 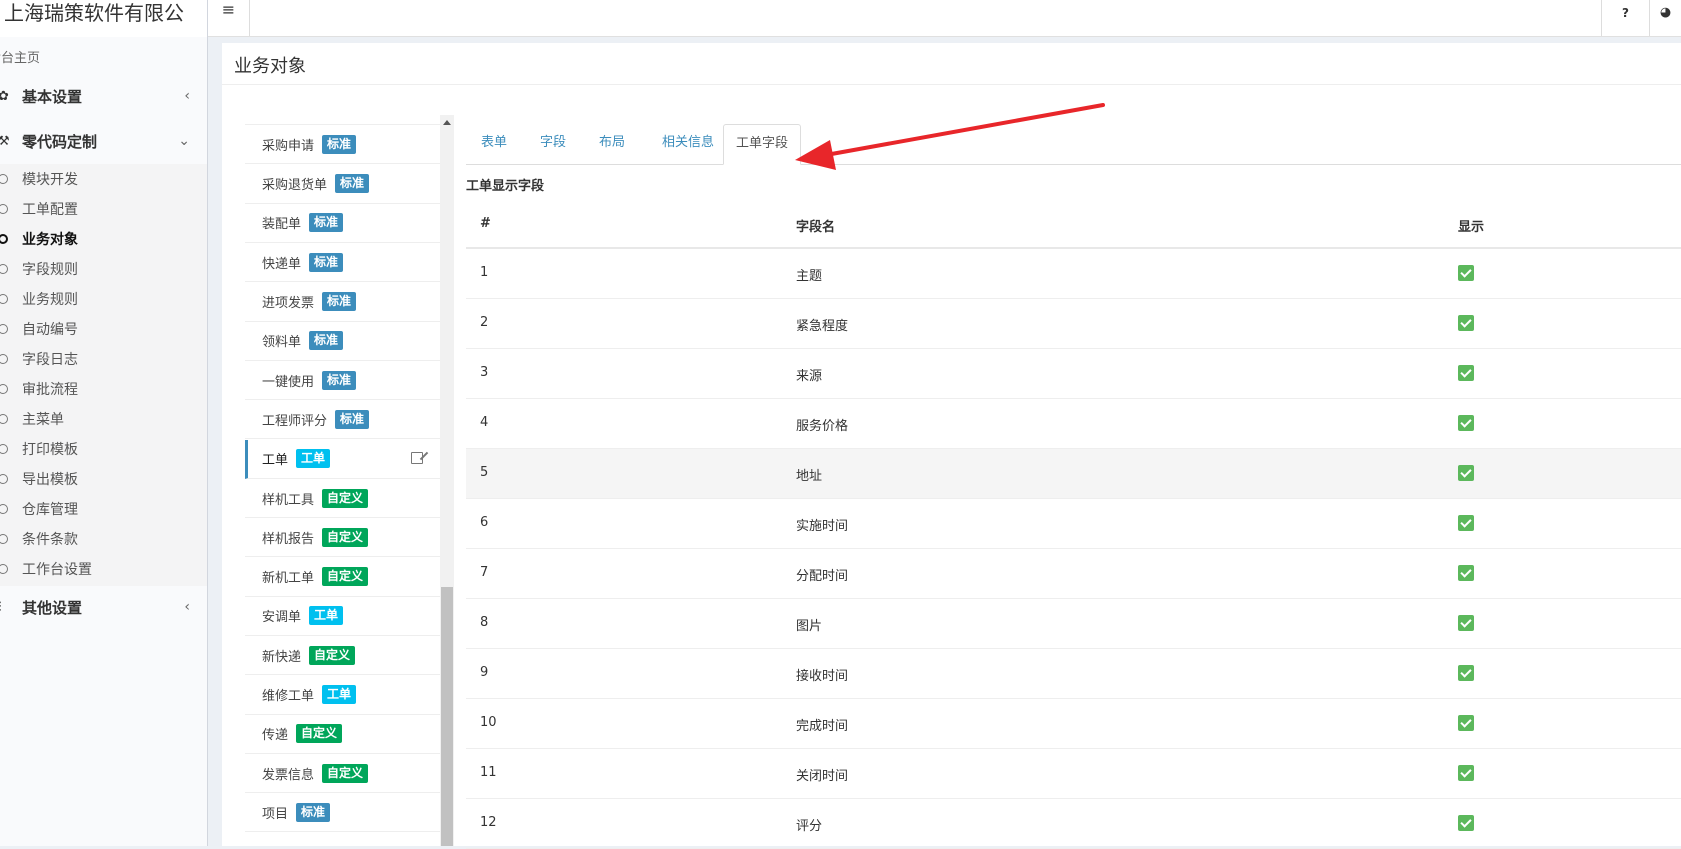 I want to click on object-list-item: 一键使用 标准, so click(x=342, y=381).